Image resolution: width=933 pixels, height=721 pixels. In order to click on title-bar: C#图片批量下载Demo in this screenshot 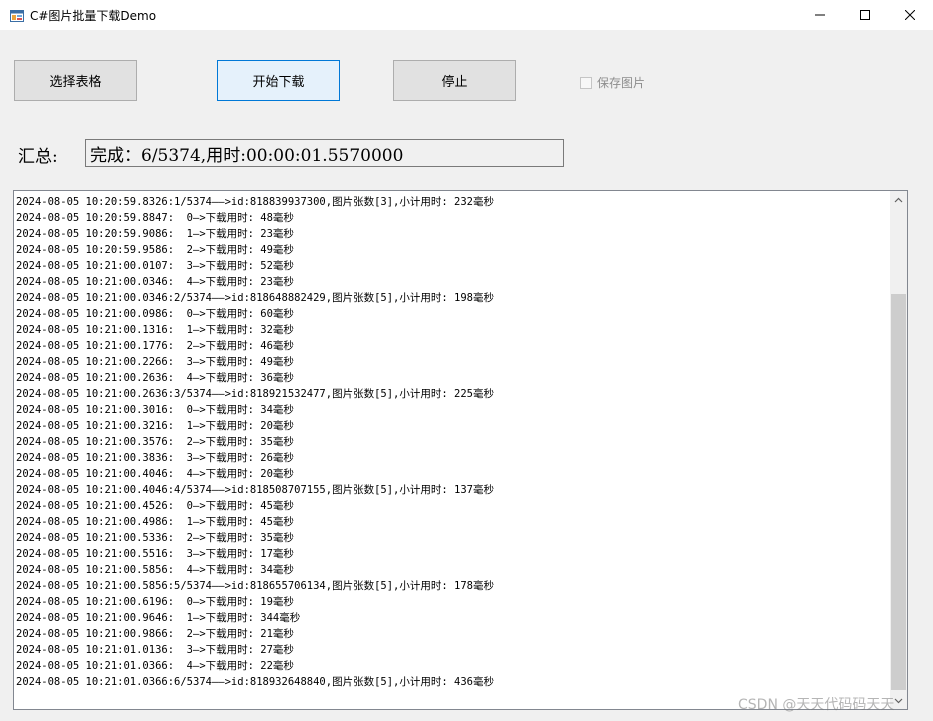, I will do `click(466, 15)`.